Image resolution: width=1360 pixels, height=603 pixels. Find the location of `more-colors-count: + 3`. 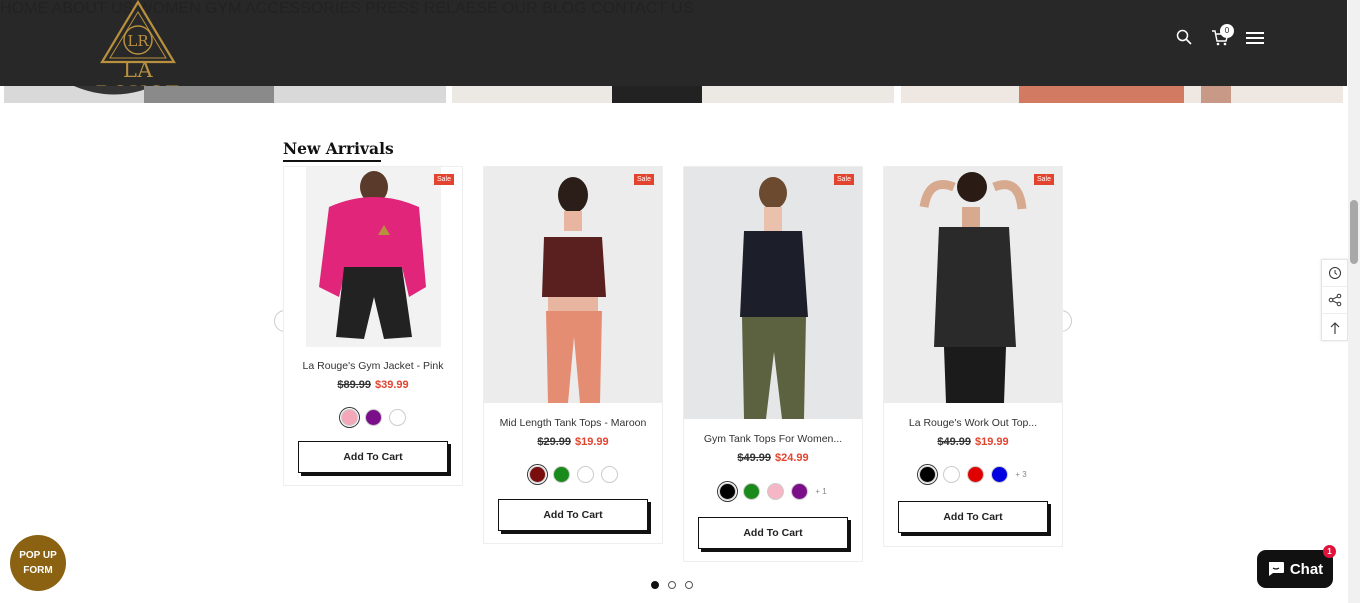

more-colors-count: + 3 is located at coordinates (1020, 474).